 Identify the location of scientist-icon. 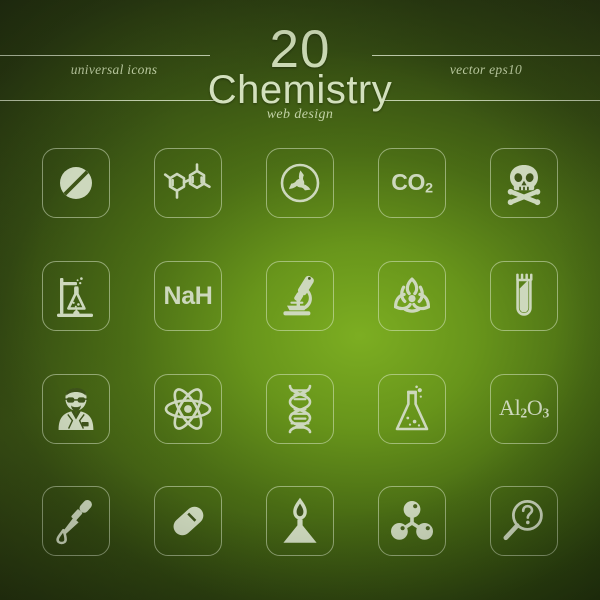
(76, 409).